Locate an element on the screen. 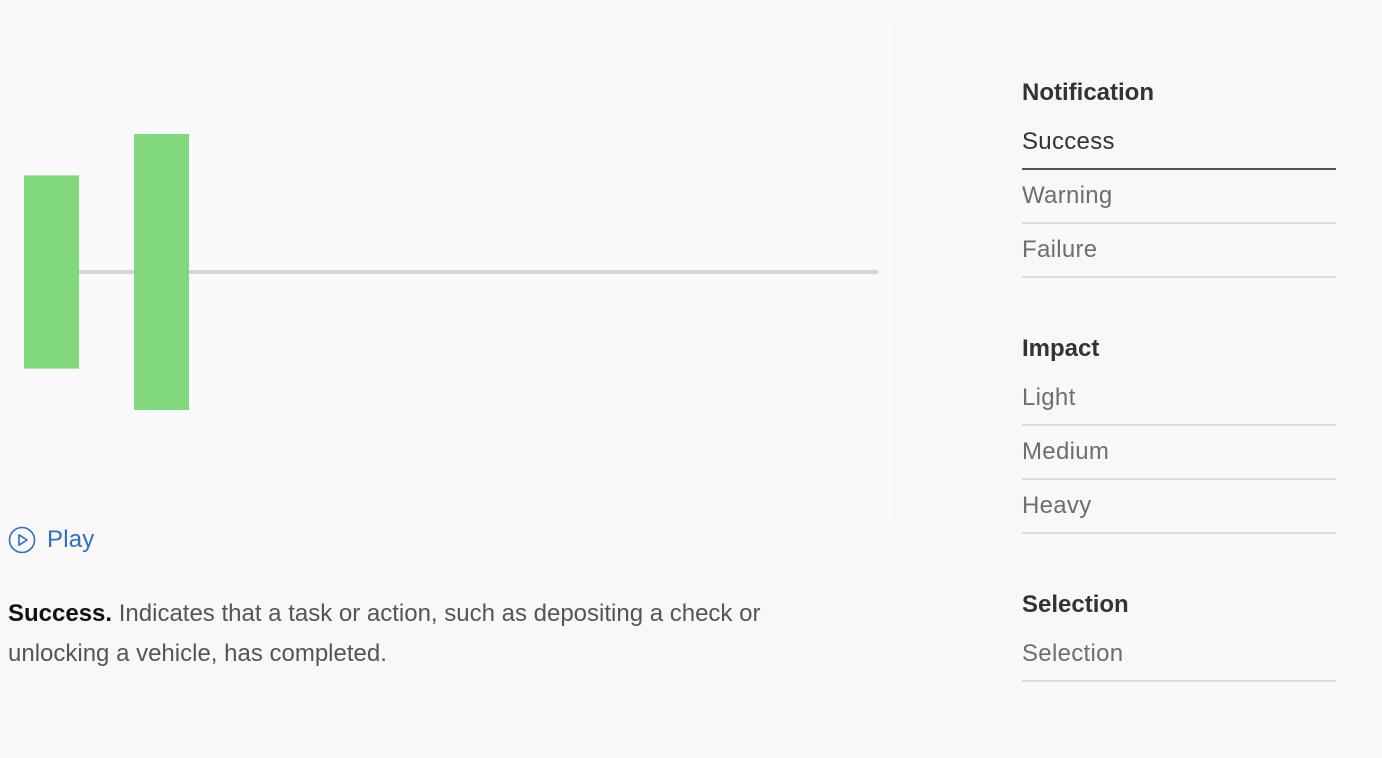 The width and height of the screenshot is (1382, 758). section-impact: Impact Light Medium Heavy is located at coordinates (1179, 430).